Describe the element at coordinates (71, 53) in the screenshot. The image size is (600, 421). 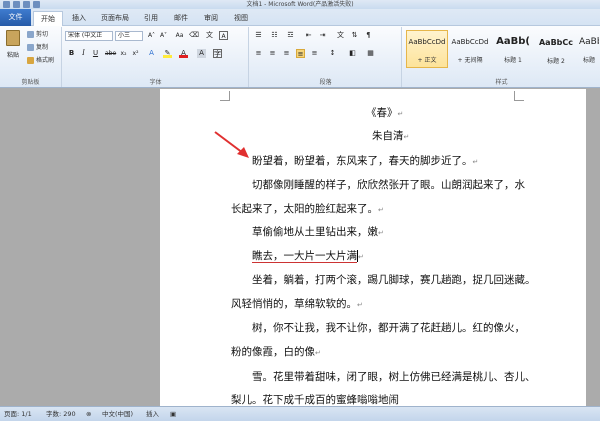
I see `bold-button: B` at that location.